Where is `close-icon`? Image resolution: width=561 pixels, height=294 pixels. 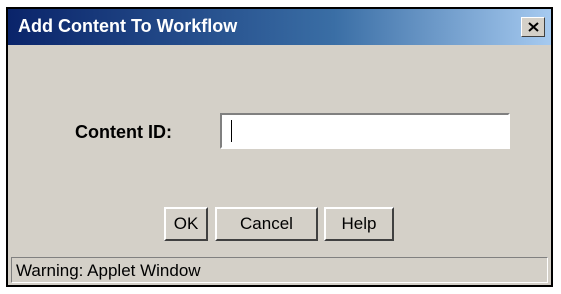 close-icon is located at coordinates (533, 27).